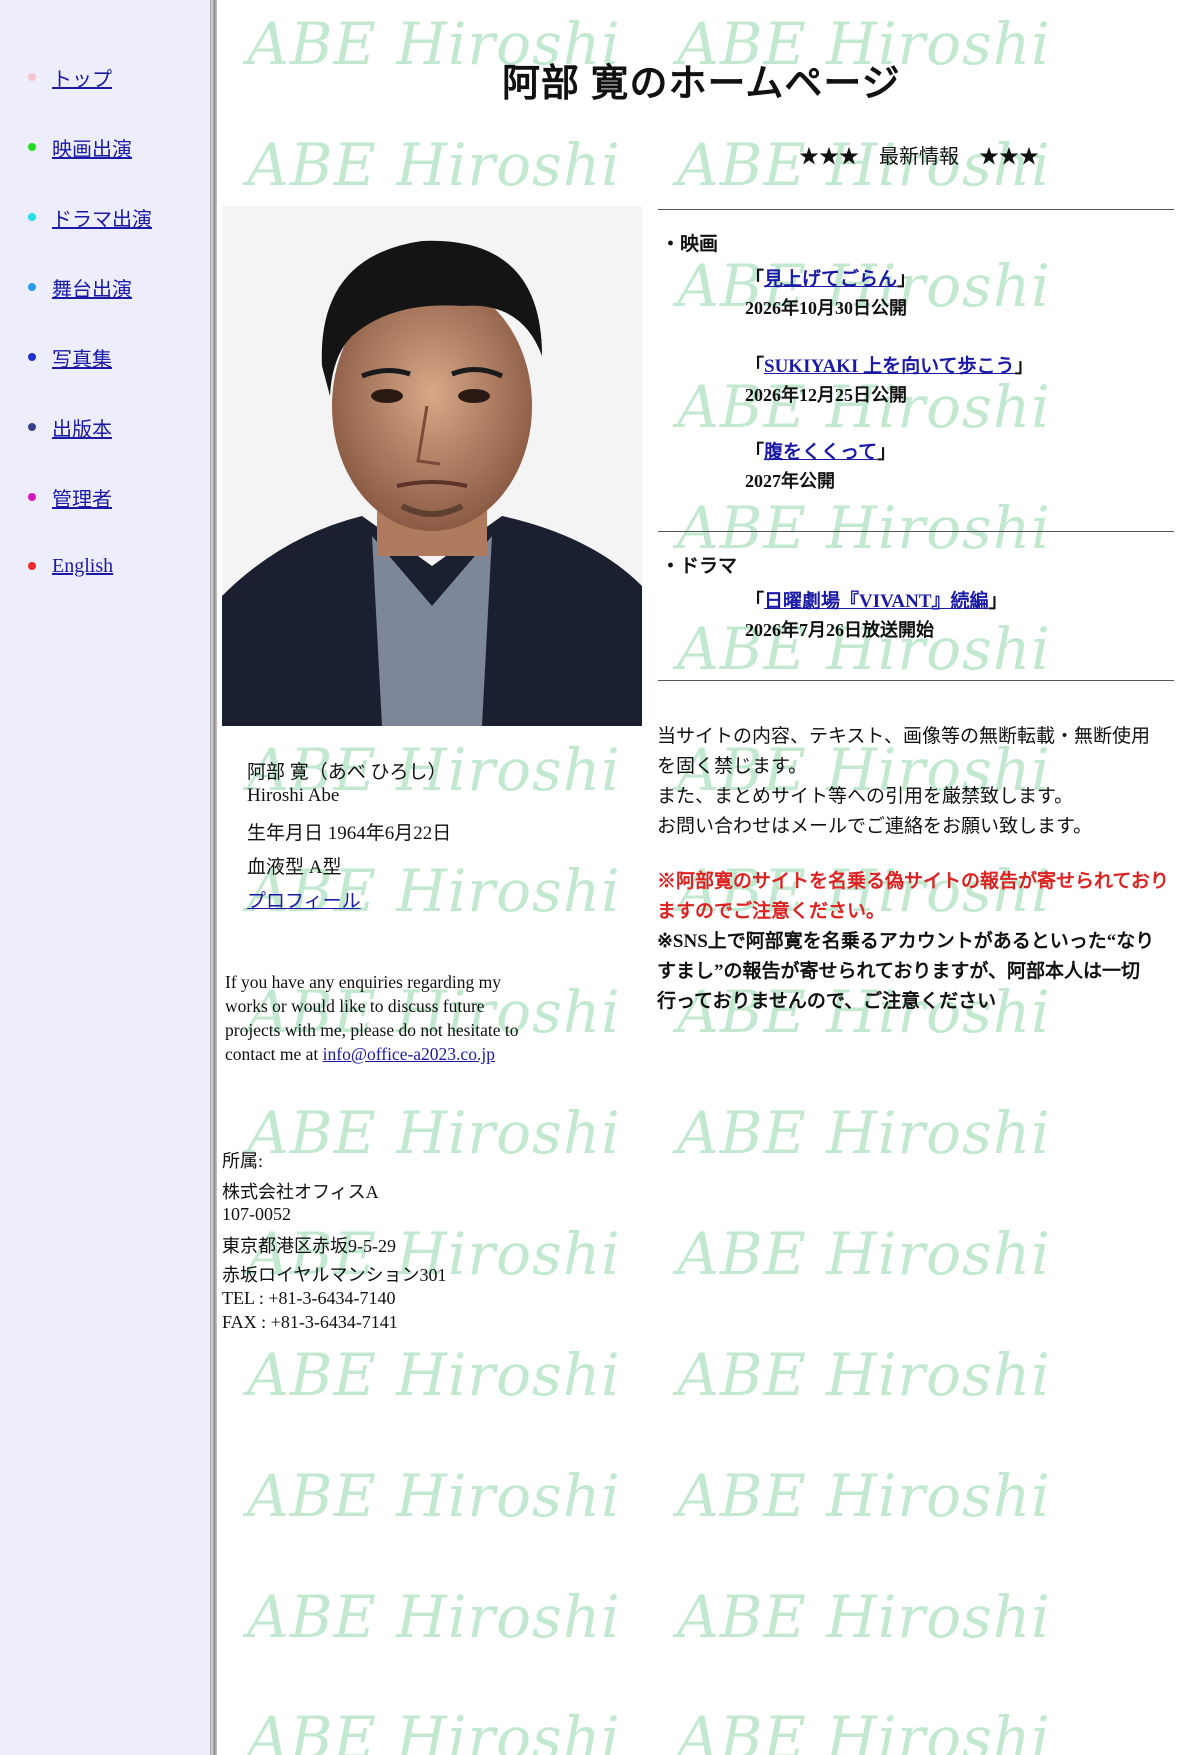 This screenshot has width=1179, height=1755. I want to click on copyright-notice-line: お問い合わせはメールでご連絡をお願い致します。, so click(875, 826).